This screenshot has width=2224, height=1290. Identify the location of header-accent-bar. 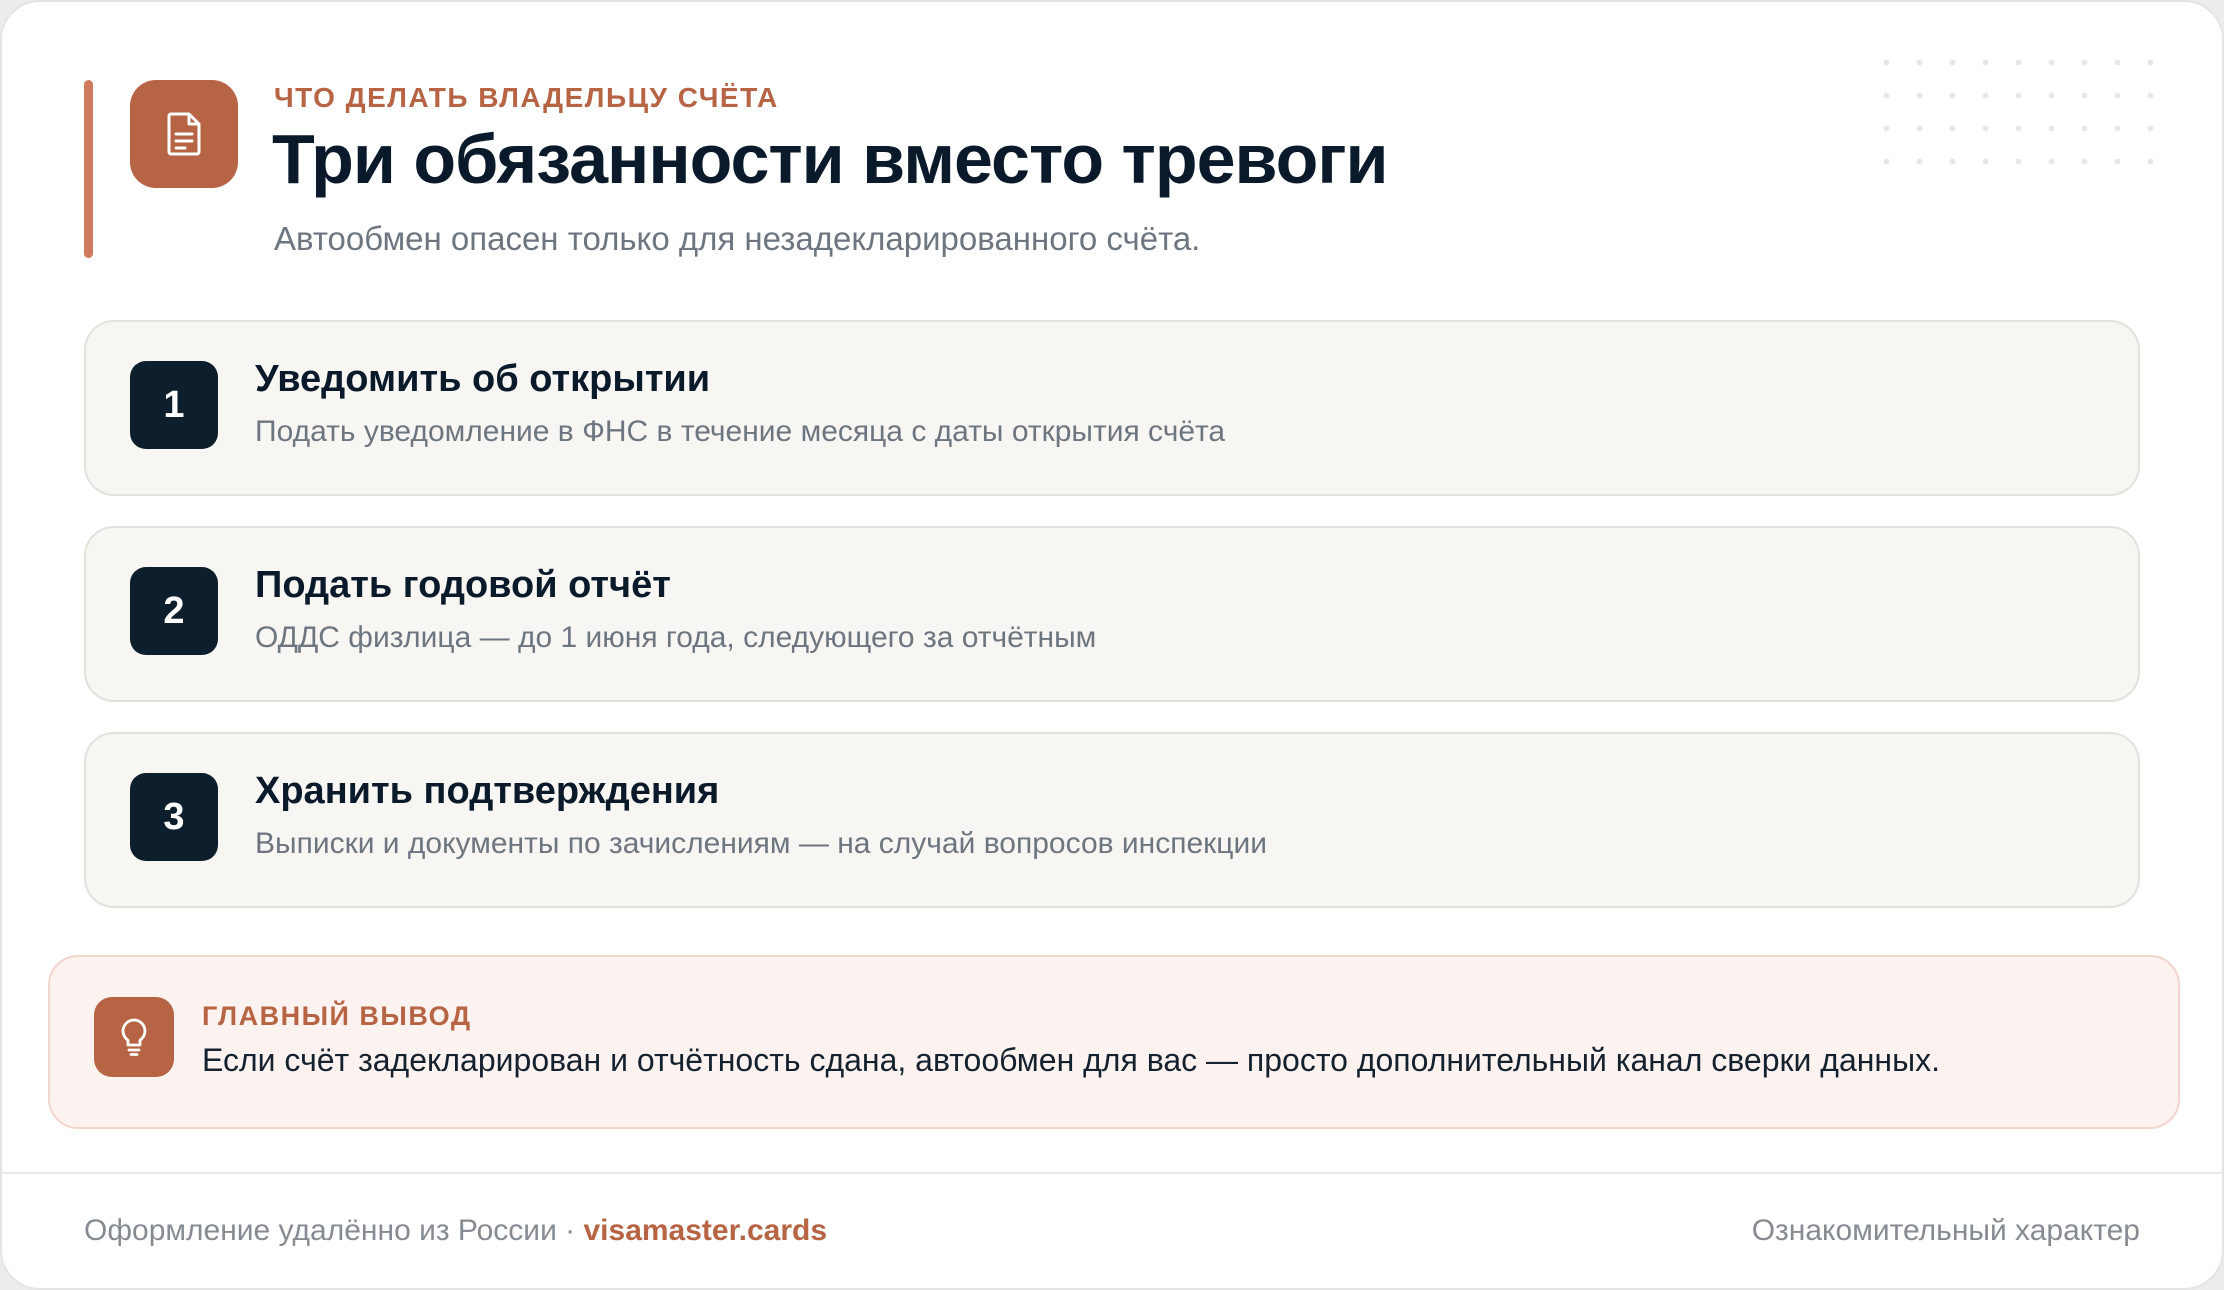
(88, 169).